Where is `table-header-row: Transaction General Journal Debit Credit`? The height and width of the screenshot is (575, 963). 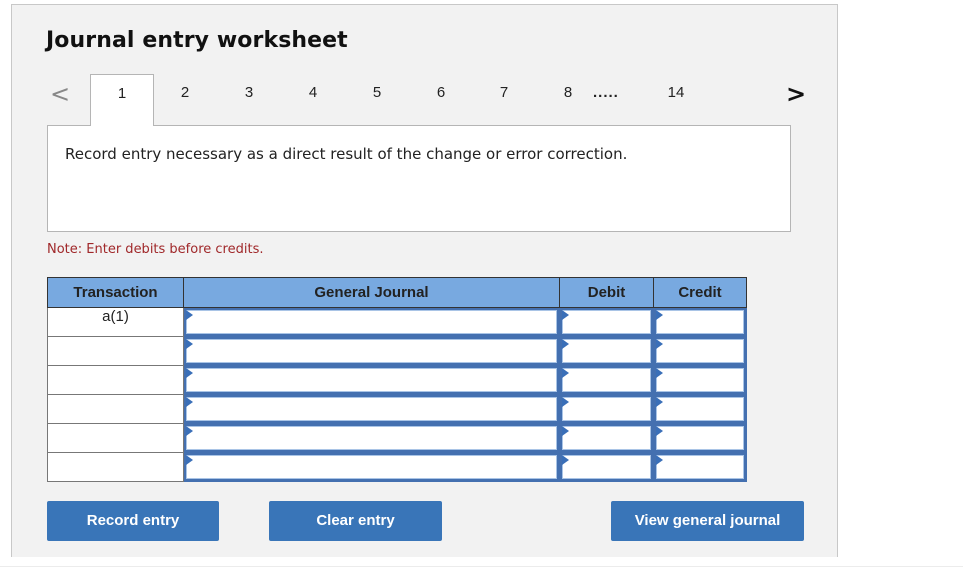 table-header-row: Transaction General Journal Debit Credit is located at coordinates (397, 292).